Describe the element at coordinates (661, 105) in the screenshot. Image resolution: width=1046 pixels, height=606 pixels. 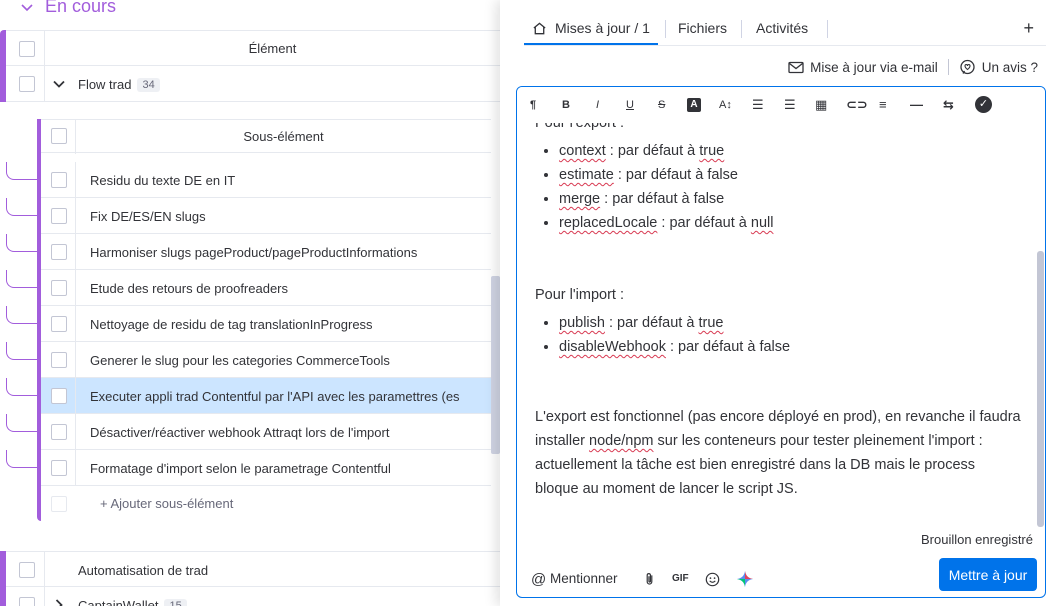
I see `strikethrough-icon: S` at that location.